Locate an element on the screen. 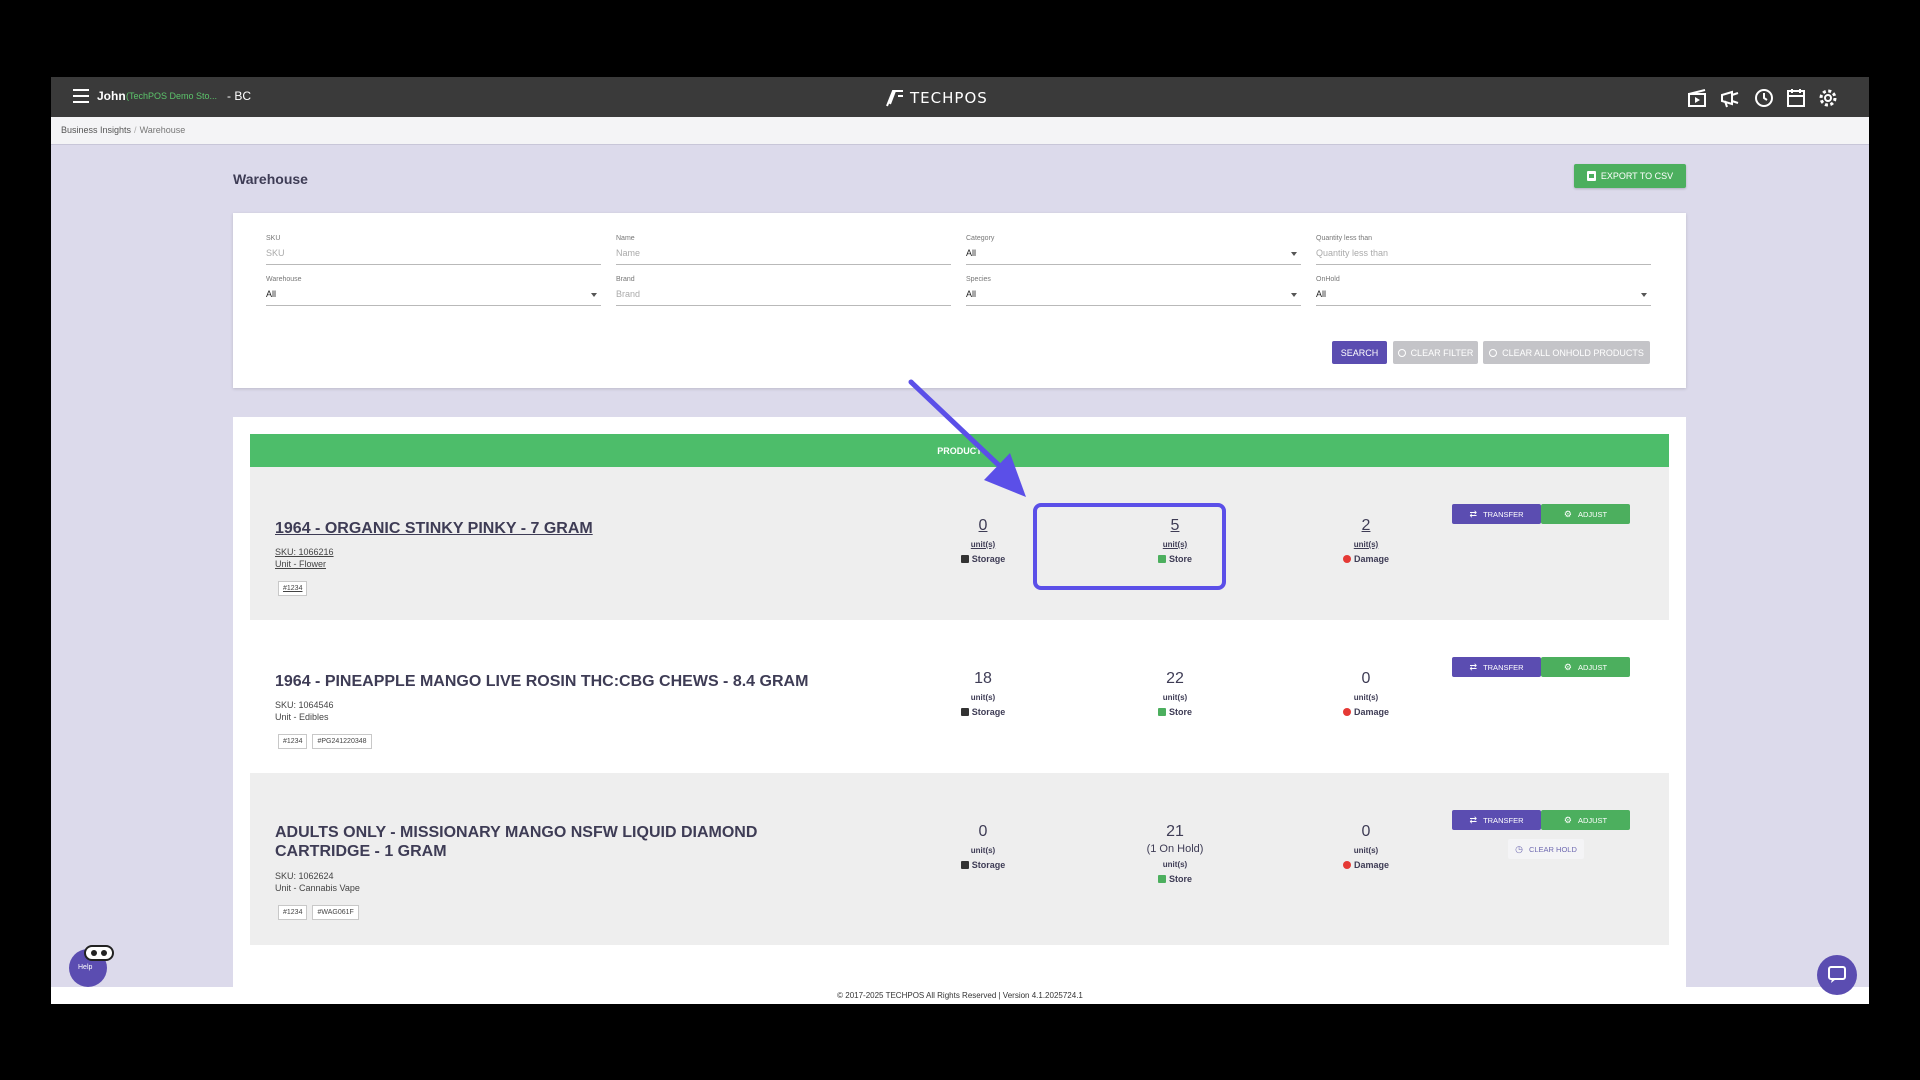 Image resolution: width=1920 pixels, height=1080 pixels. sku-input: SKU is located at coordinates (275, 253).